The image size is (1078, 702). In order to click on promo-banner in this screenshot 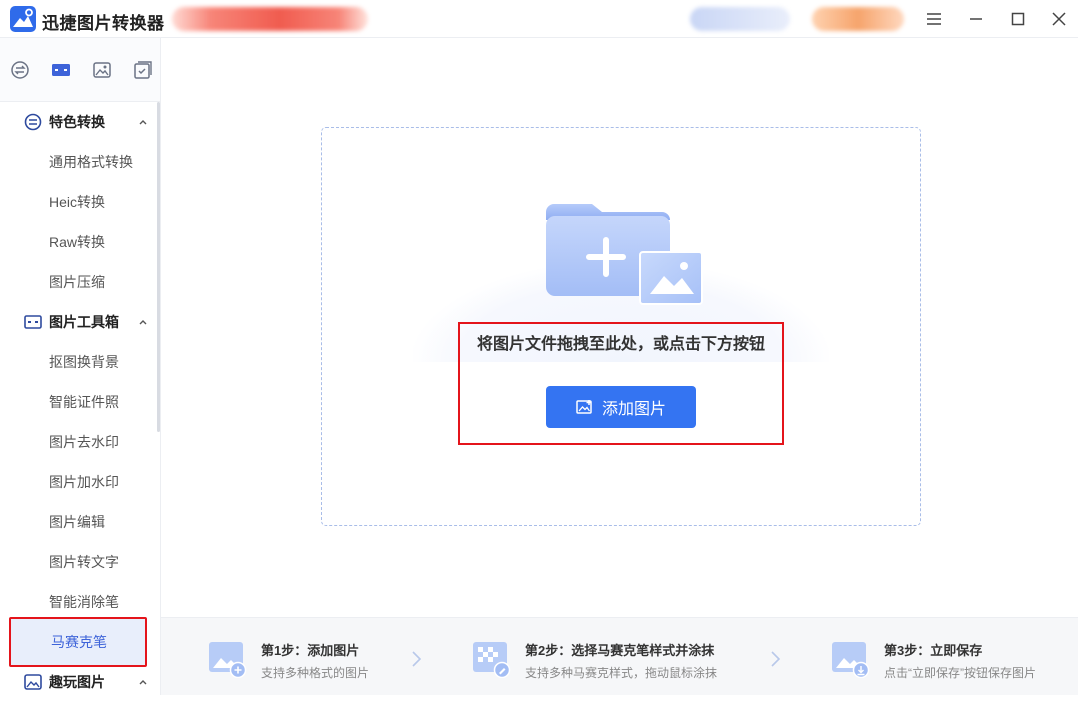, I will do `click(270, 19)`.